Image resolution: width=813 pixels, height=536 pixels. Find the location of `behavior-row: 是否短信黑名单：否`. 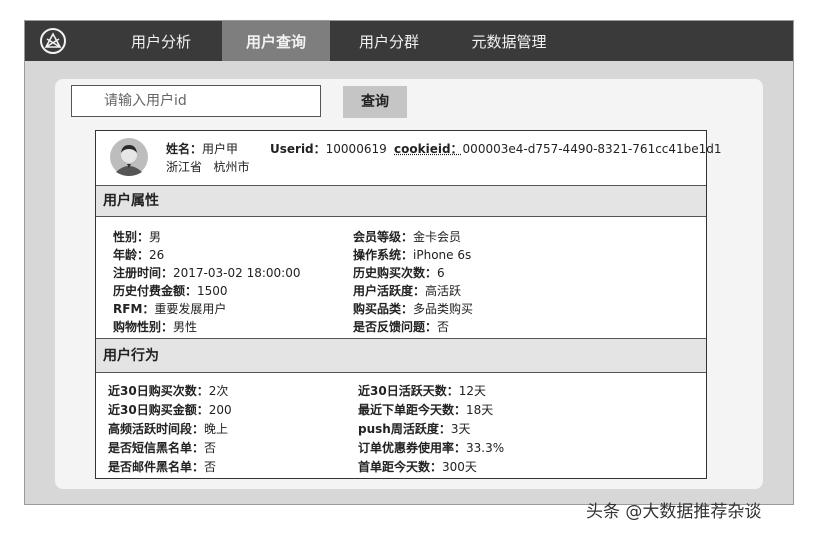

behavior-row: 是否短信黑名单：否 is located at coordinates (162, 448).